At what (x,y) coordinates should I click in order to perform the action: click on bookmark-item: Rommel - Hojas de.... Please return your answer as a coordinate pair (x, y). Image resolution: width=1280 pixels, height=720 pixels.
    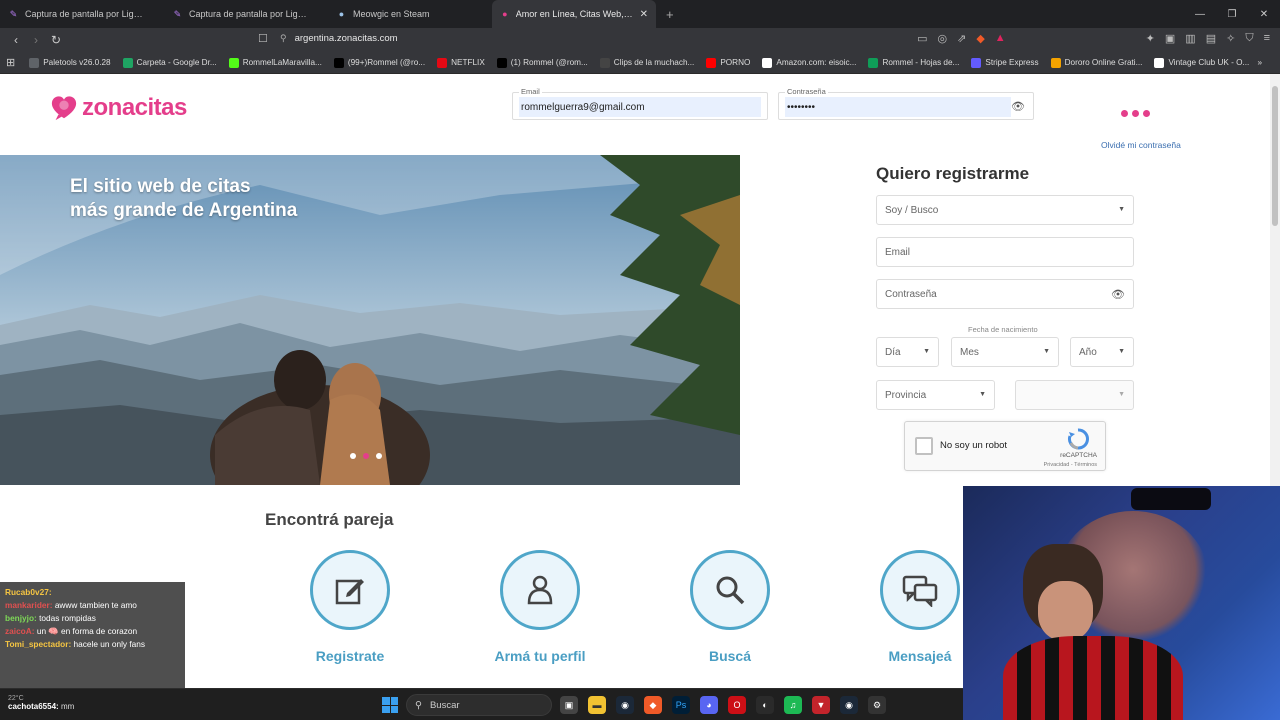
    Looking at the image, I should click on (913, 62).